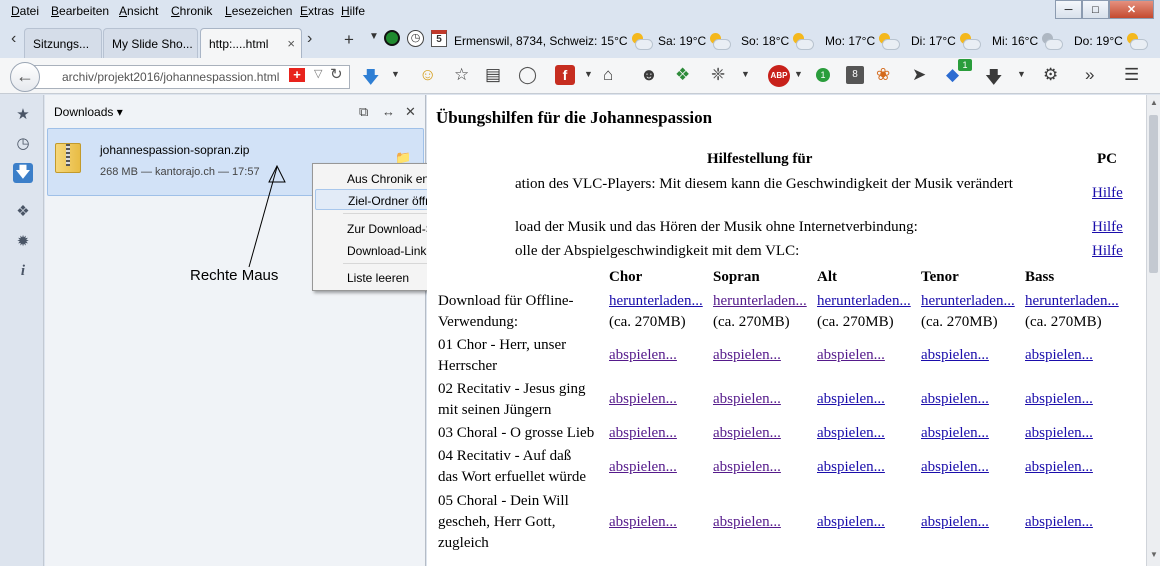 The height and width of the screenshot is (566, 1160). Describe the element at coordinates (1154, 102) in the screenshot. I see `scroll-up-icon: ▲` at that location.